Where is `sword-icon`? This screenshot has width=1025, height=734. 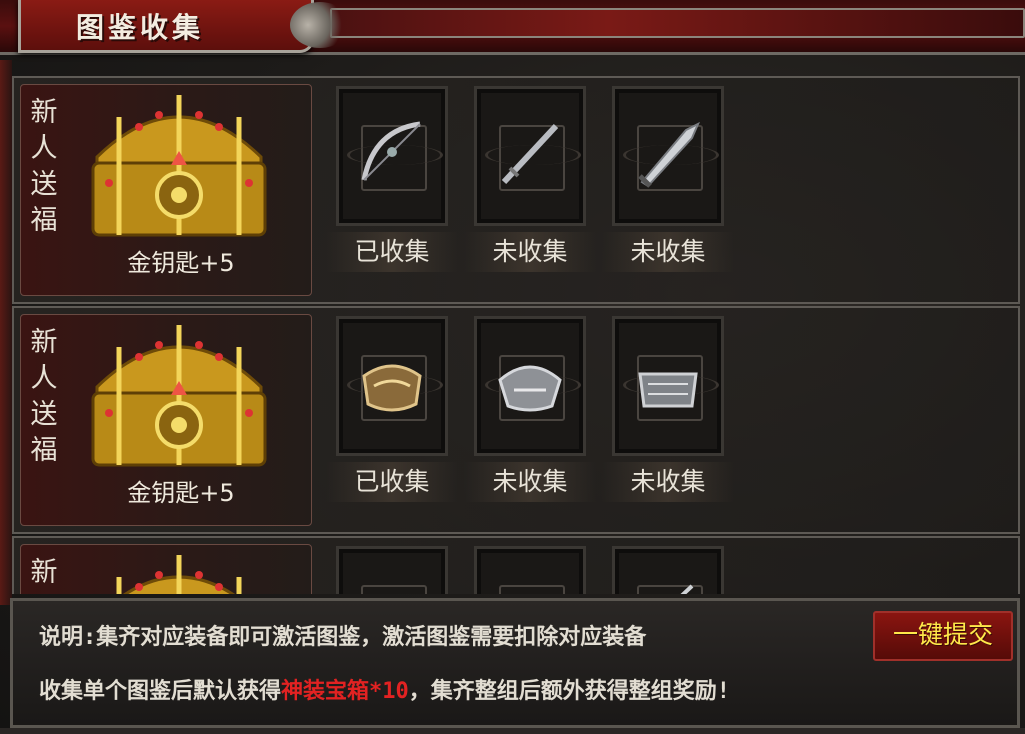 sword-icon is located at coordinates (530, 154).